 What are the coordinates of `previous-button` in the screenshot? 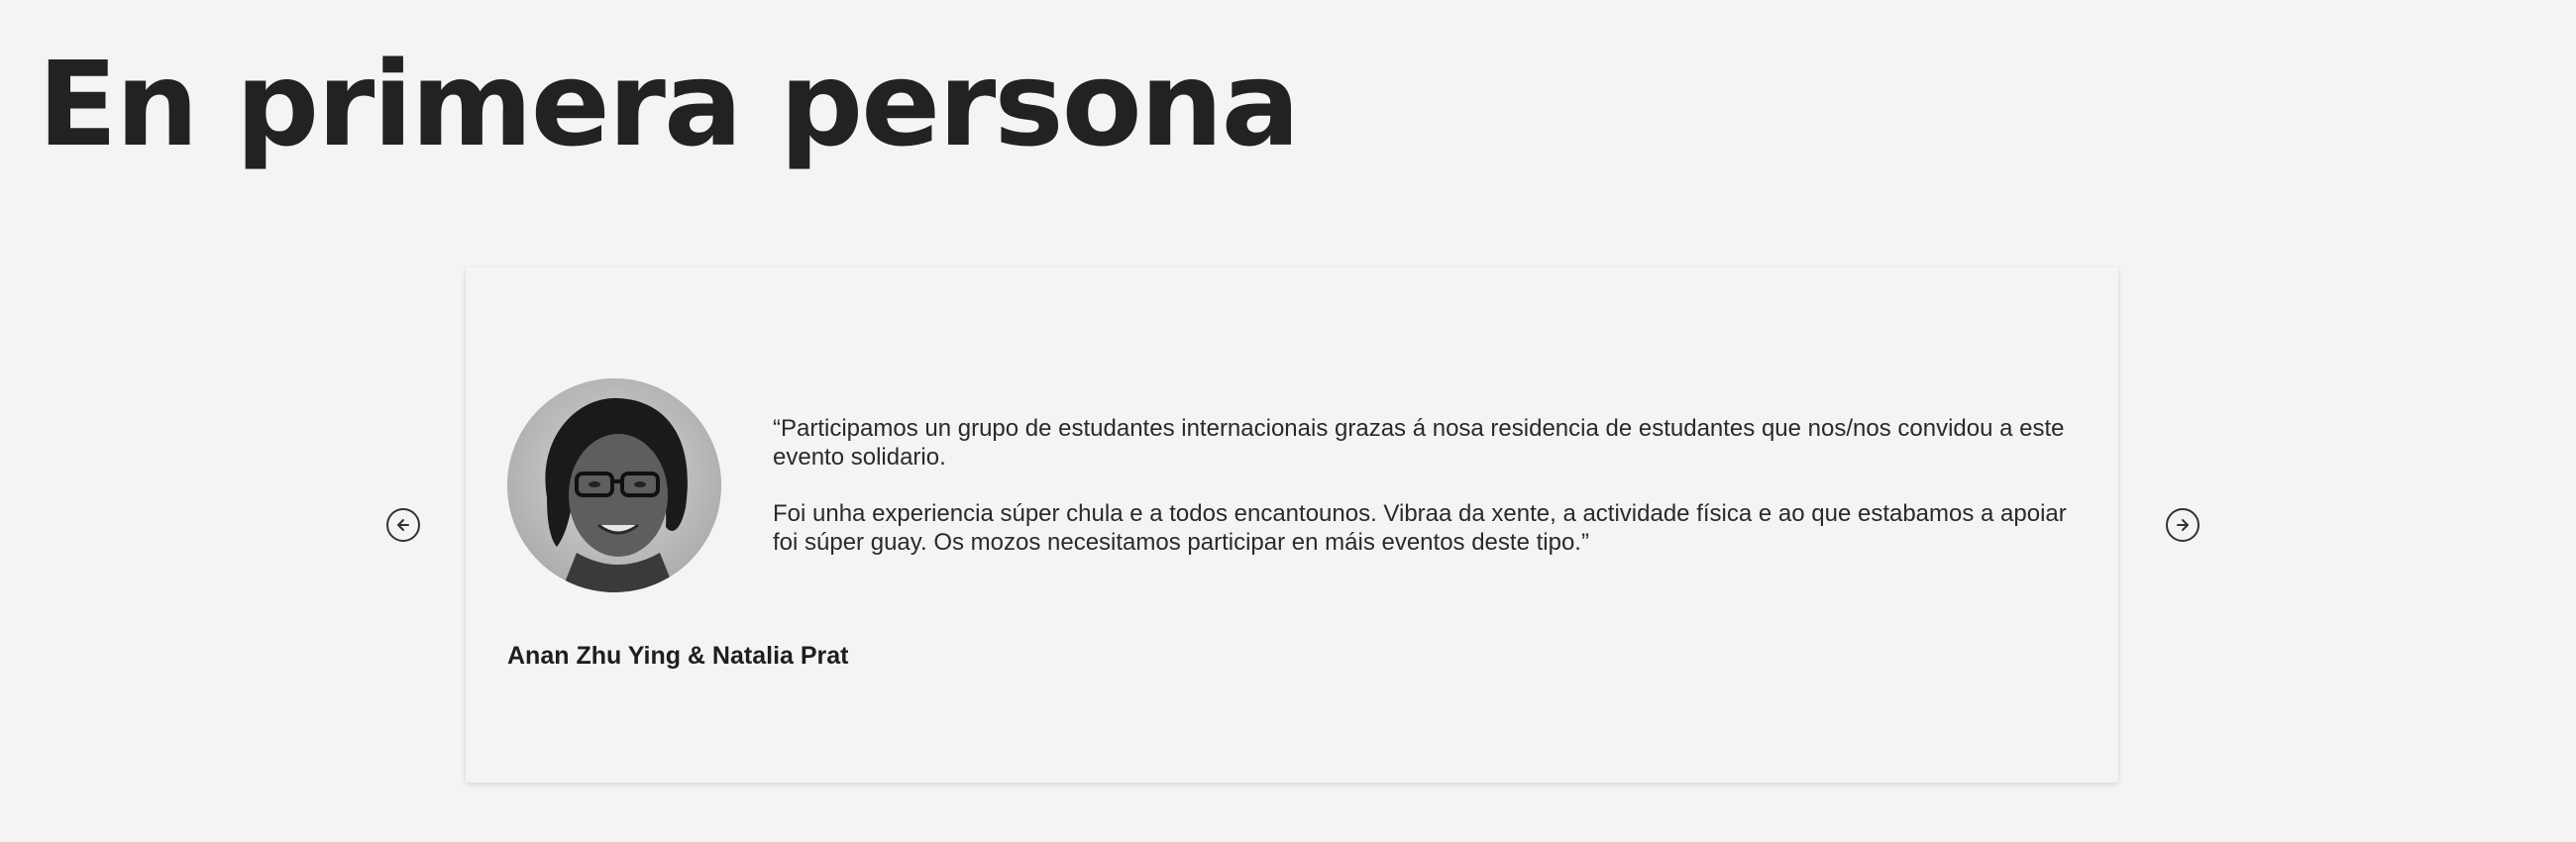 It's located at (403, 525).